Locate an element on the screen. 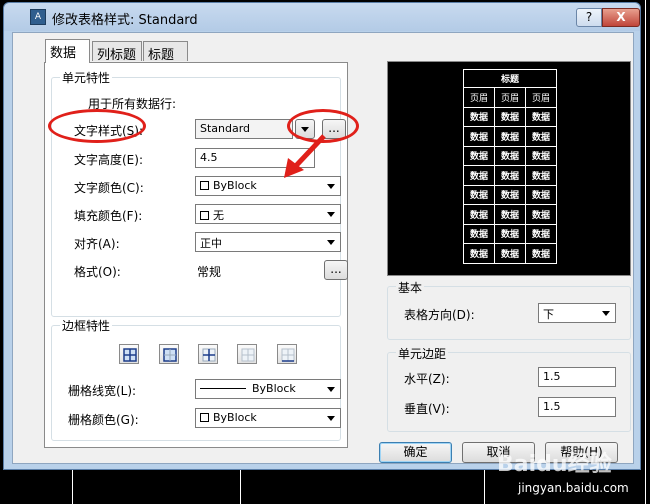 This screenshot has width=650, height=504. table-direction-select: 下 is located at coordinates (577, 313).